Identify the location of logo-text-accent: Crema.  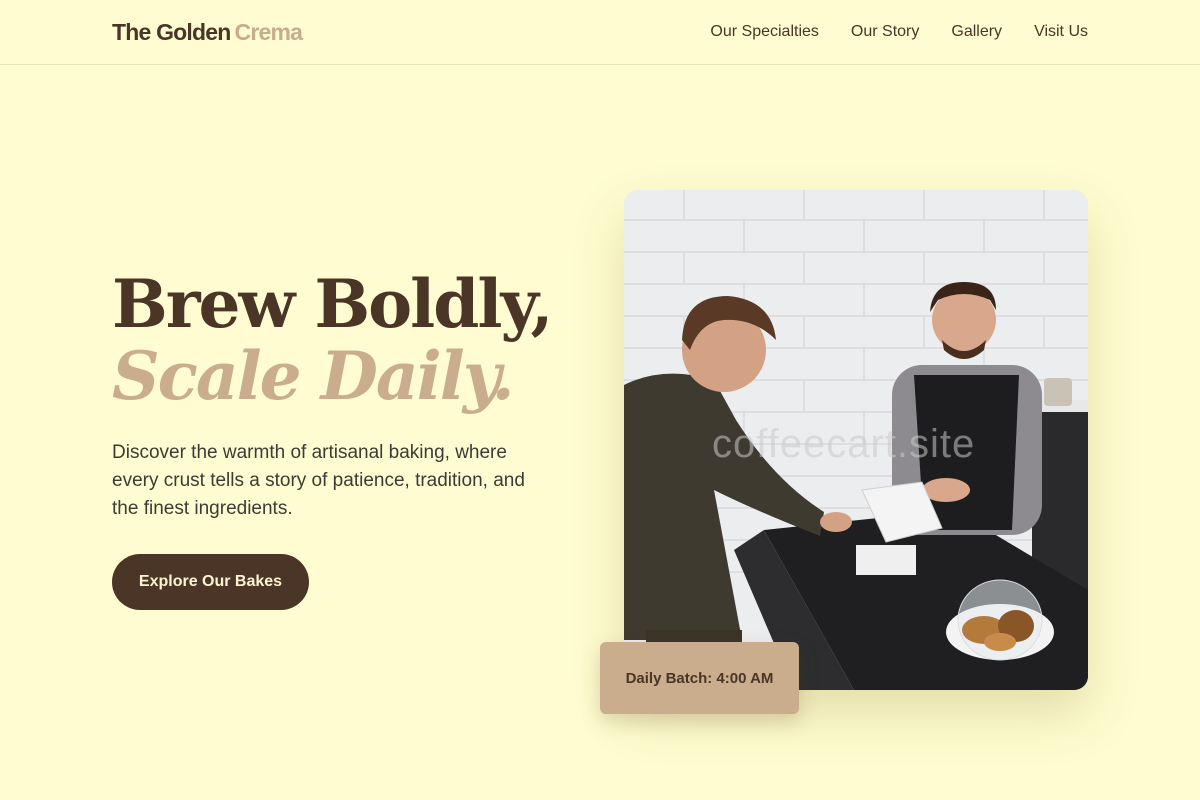
(268, 32).